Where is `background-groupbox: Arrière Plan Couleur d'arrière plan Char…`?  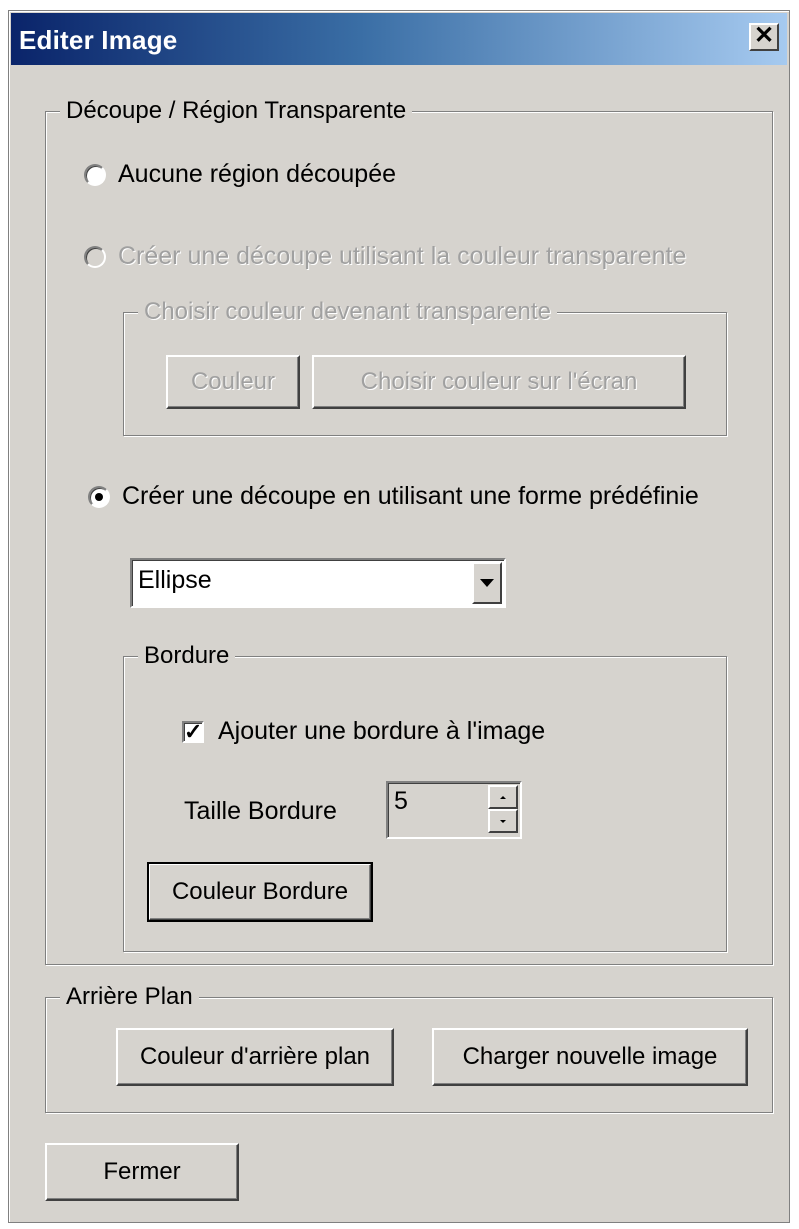
background-groupbox: Arrière Plan Couleur d'arrière plan Char… is located at coordinates (409, 1048).